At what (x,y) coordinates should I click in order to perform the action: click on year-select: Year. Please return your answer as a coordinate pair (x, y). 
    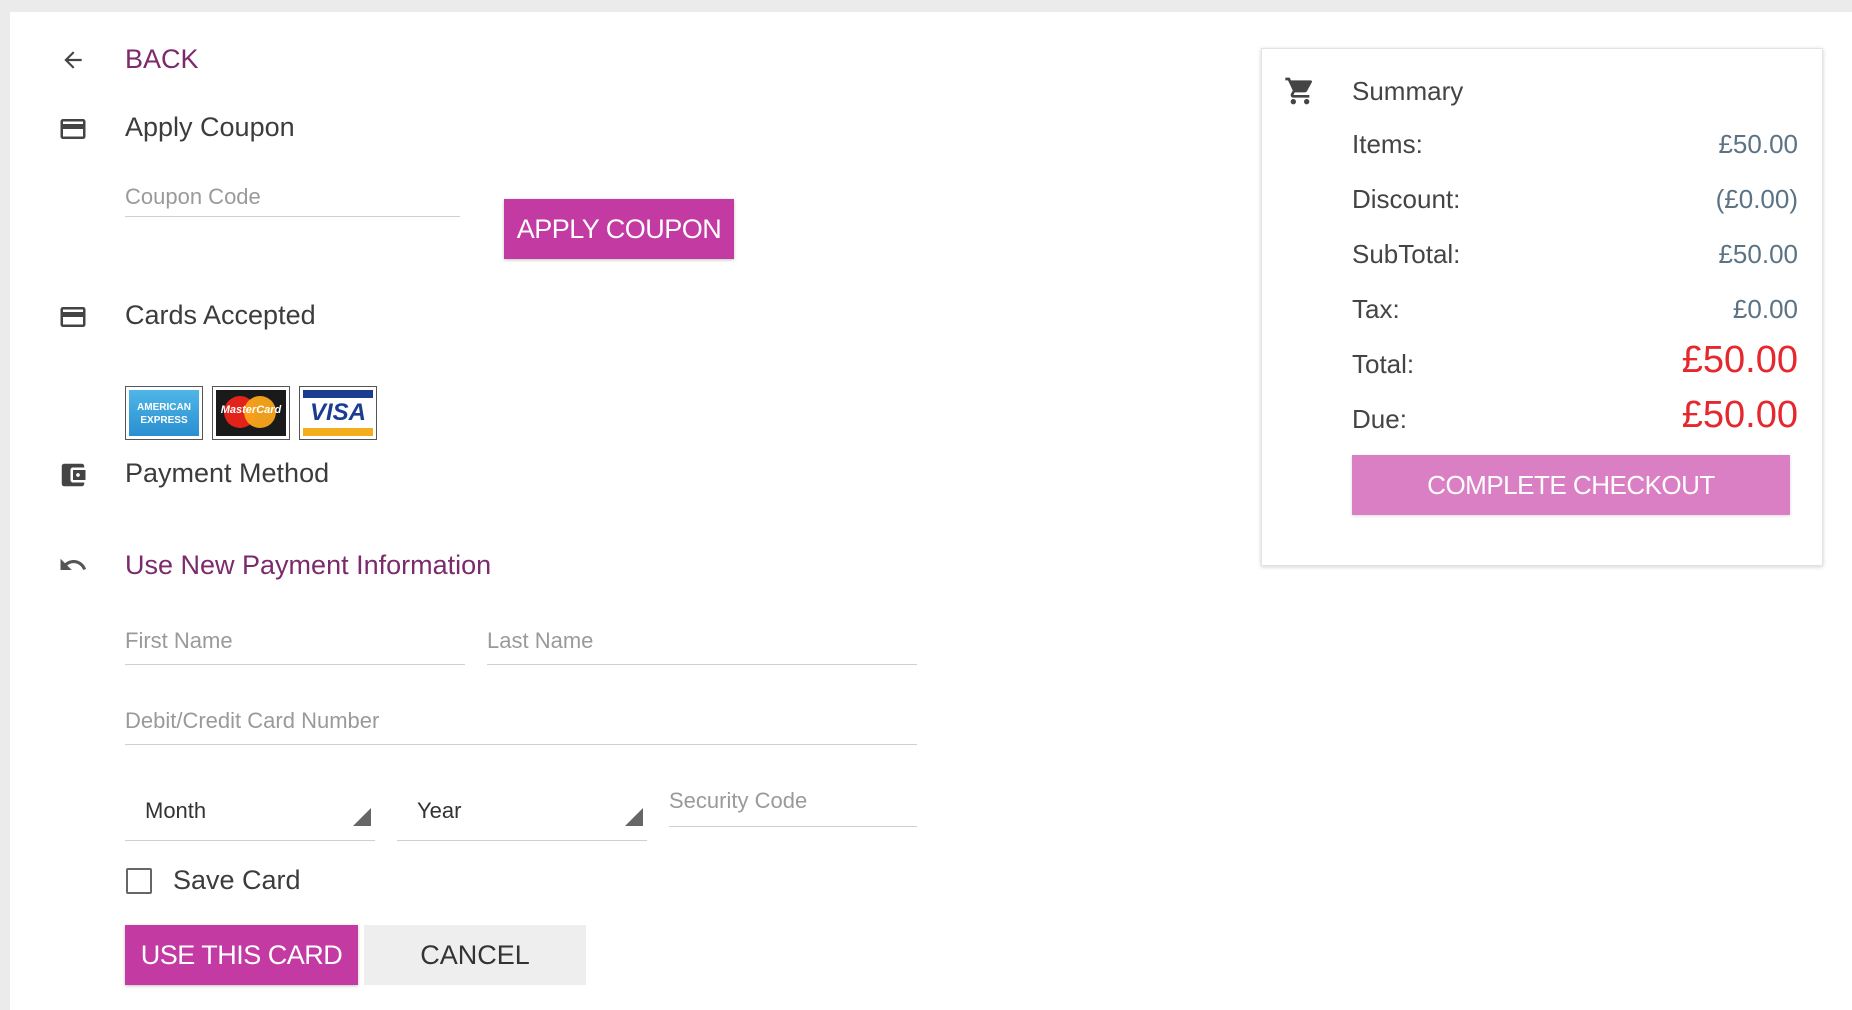
    Looking at the image, I should click on (522, 812).